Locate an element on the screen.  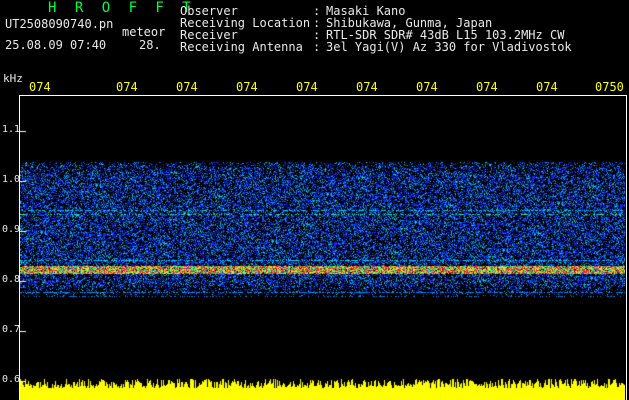
info-value-antenna: 3el Yagi(V) Az 330 for Vladivostok is located at coordinates (449, 47).